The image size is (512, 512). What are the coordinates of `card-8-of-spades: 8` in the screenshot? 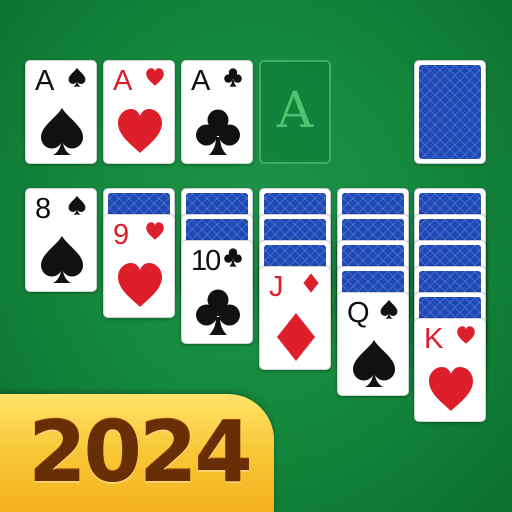 It's located at (61, 240).